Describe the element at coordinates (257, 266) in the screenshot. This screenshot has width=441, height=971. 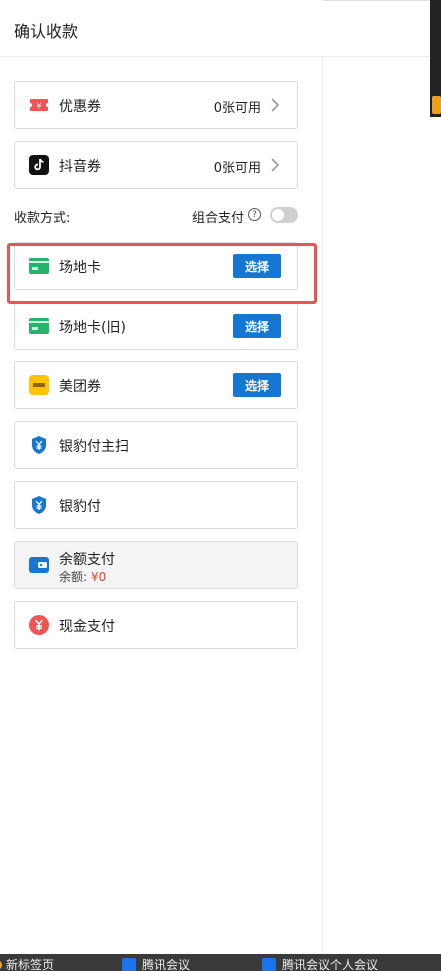
I see `select-venue-card-button: 选择` at that location.